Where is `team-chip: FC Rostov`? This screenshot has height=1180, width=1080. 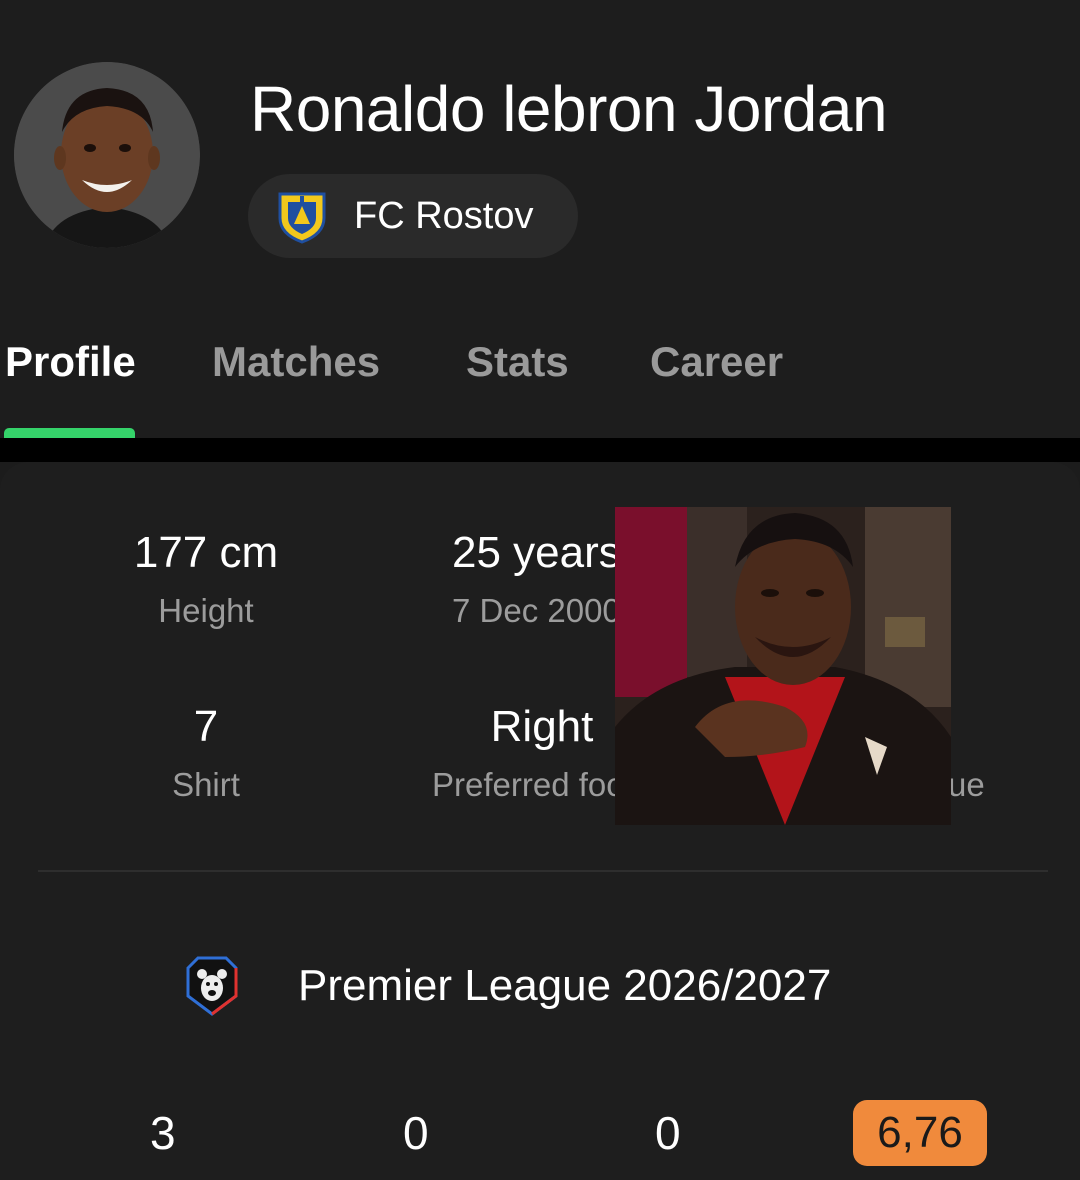 team-chip: FC Rostov is located at coordinates (413, 216).